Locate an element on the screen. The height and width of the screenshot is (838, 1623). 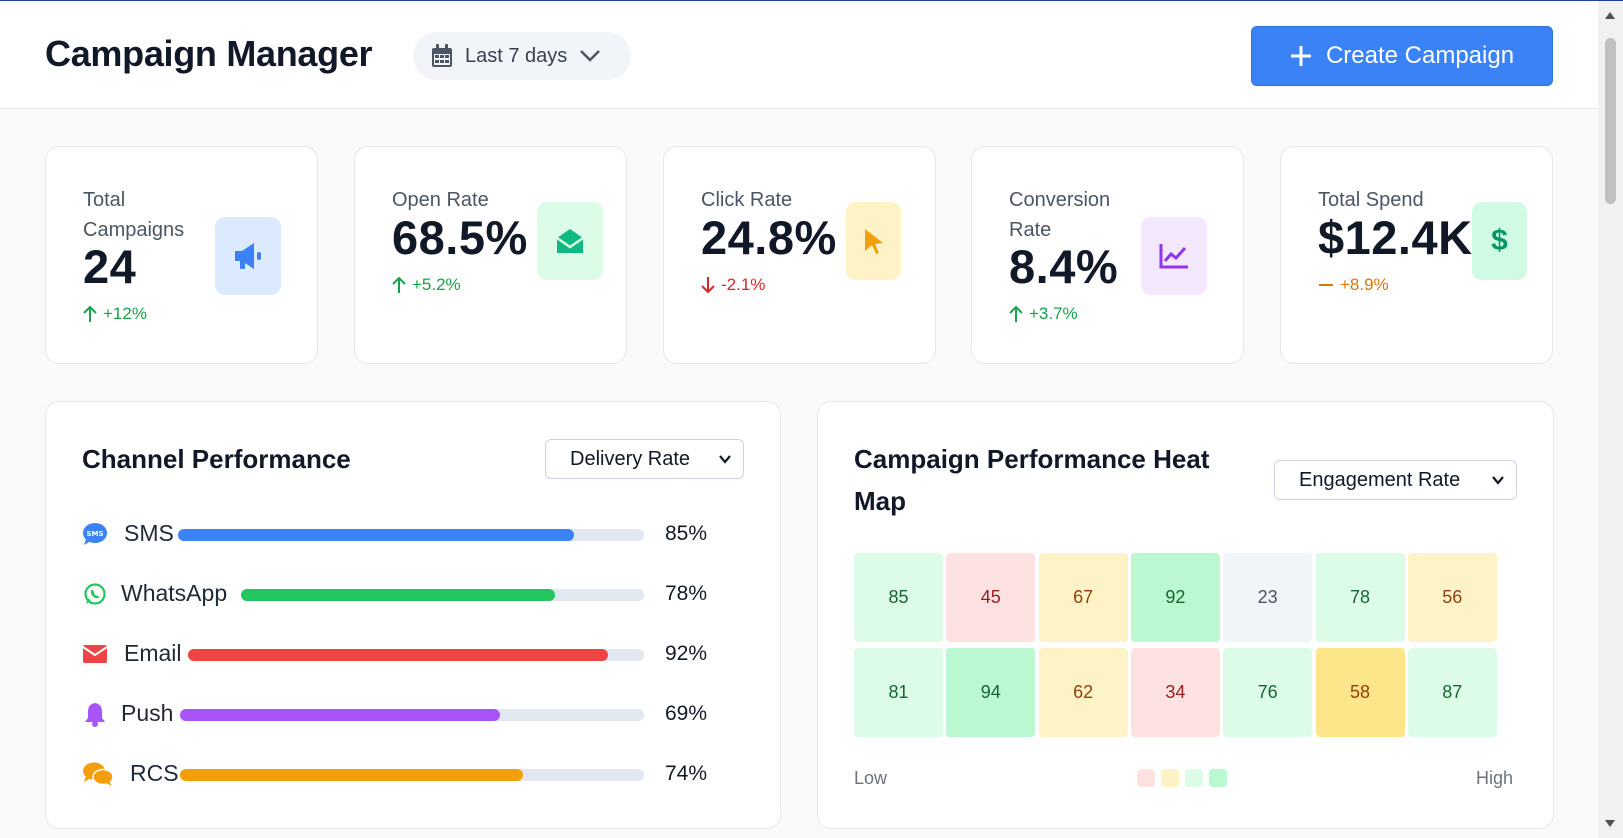
channel-row-email: Email 92% is located at coordinates (402, 653).